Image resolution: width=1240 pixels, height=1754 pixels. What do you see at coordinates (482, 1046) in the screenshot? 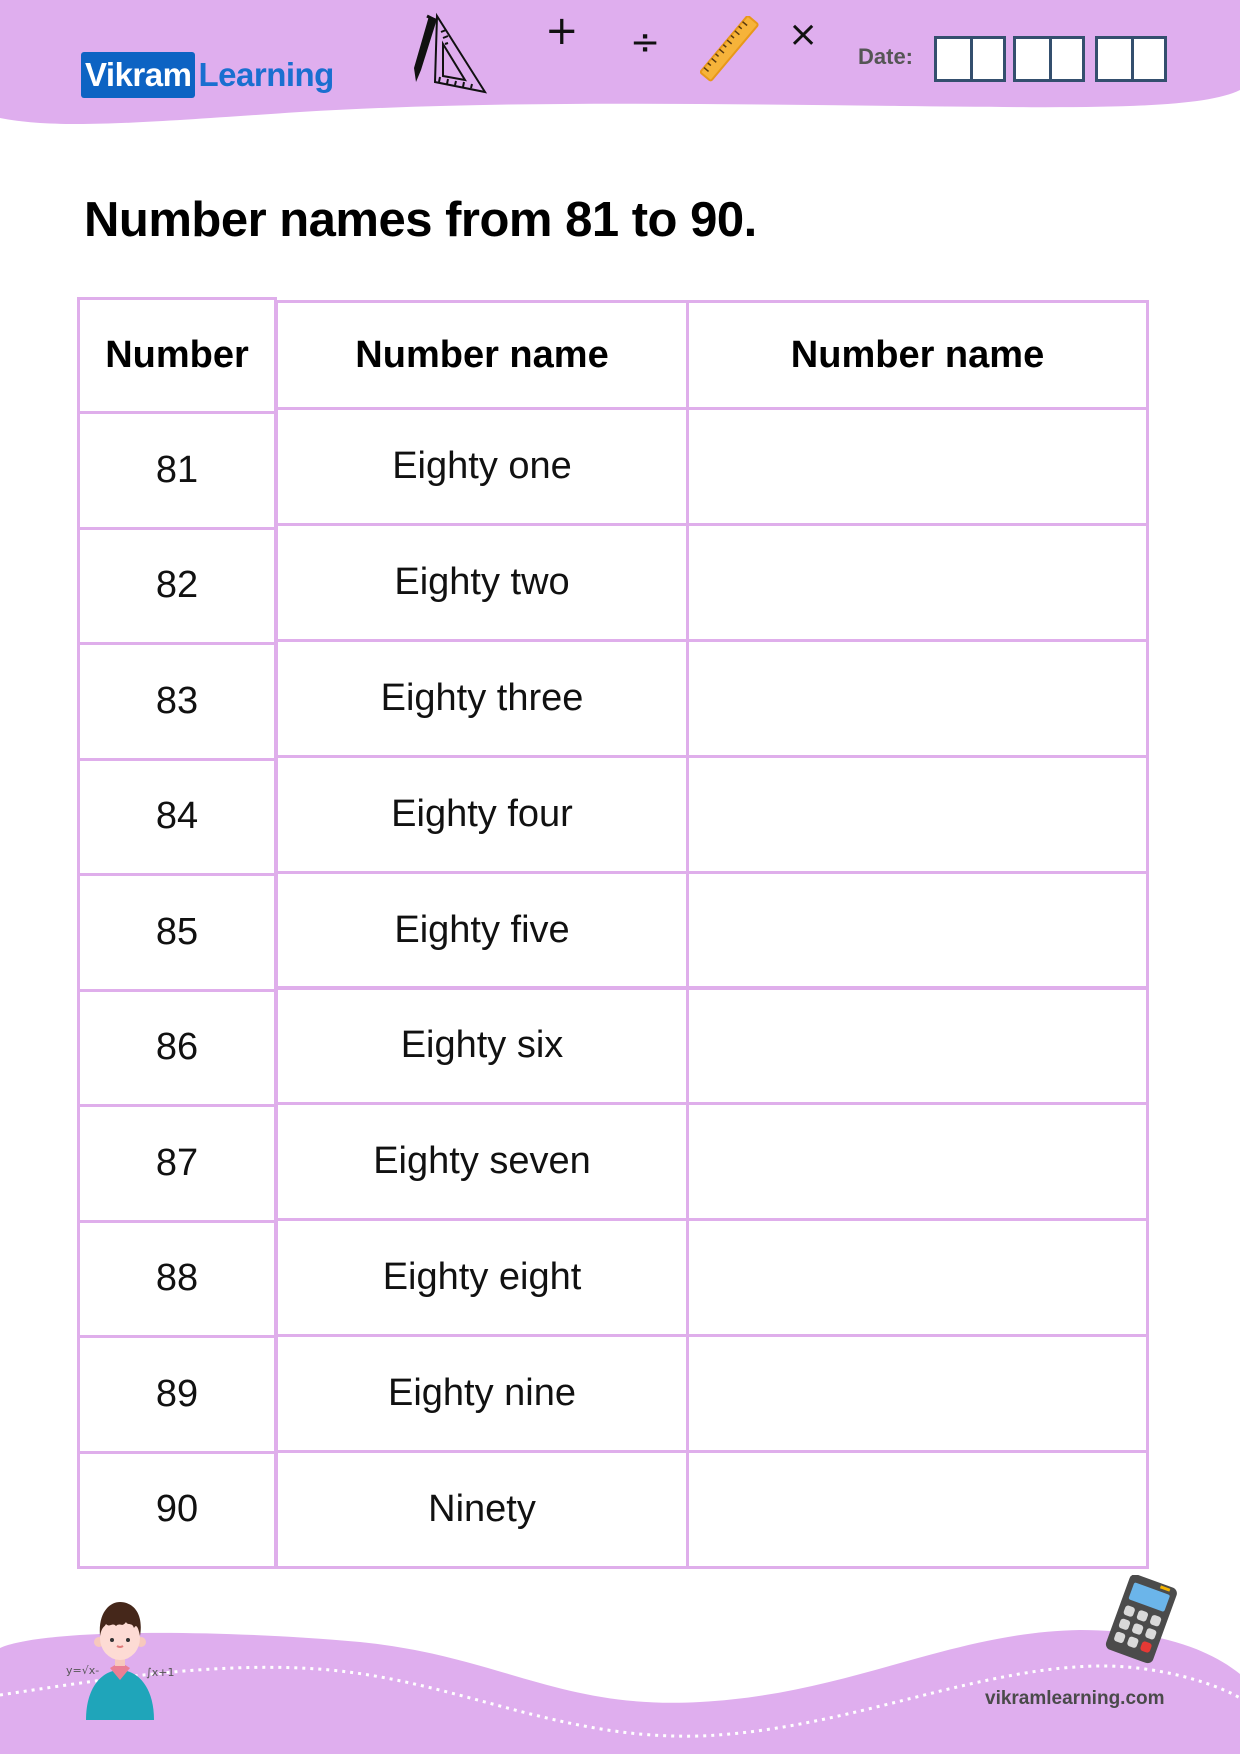
I see `number-name-cell: Eighty six` at bounding box center [482, 1046].